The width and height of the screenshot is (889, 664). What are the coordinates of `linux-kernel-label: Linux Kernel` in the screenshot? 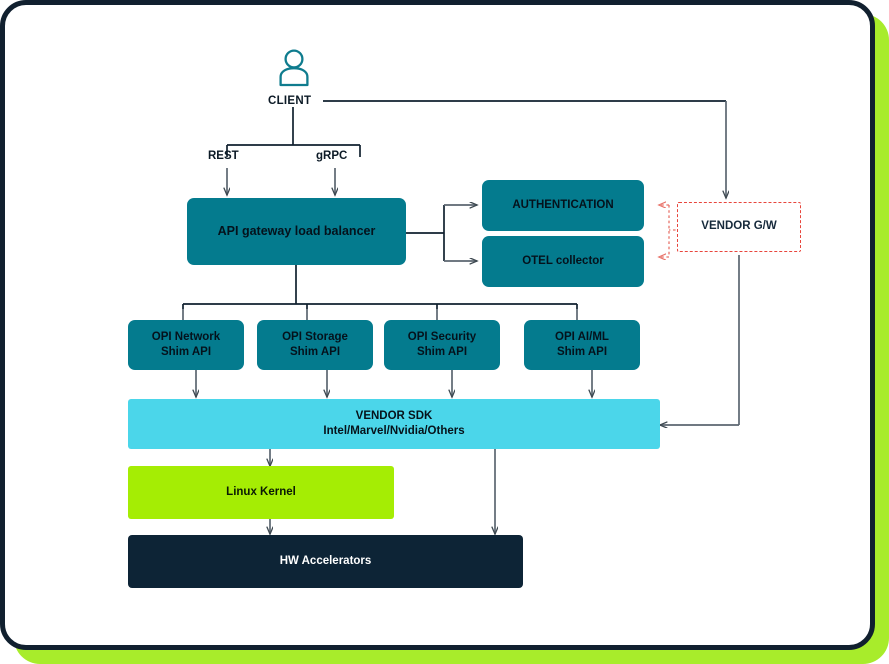 It's located at (261, 491).